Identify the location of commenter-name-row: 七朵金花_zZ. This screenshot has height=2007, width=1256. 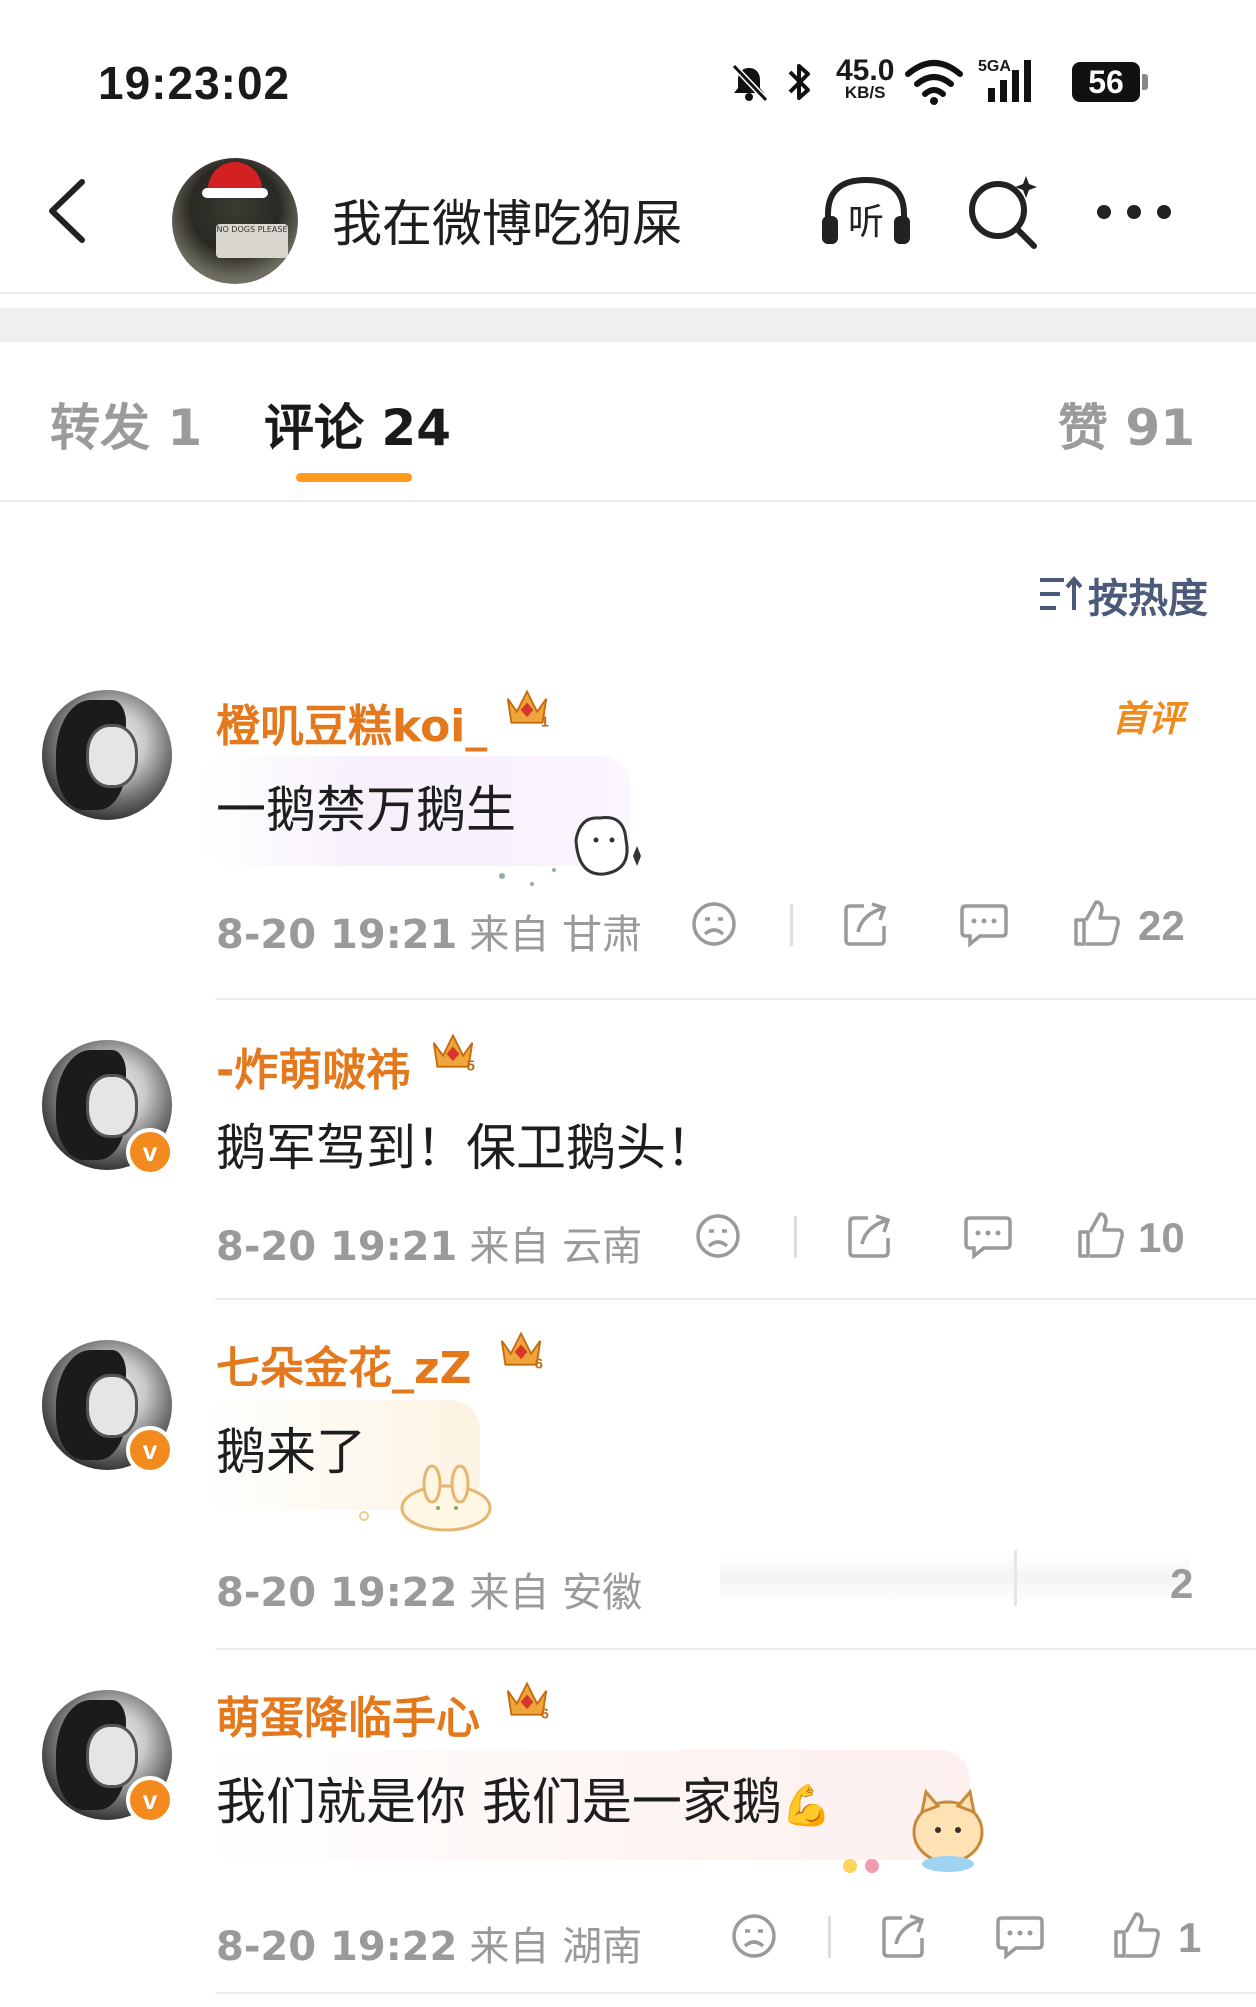
(344, 1364).